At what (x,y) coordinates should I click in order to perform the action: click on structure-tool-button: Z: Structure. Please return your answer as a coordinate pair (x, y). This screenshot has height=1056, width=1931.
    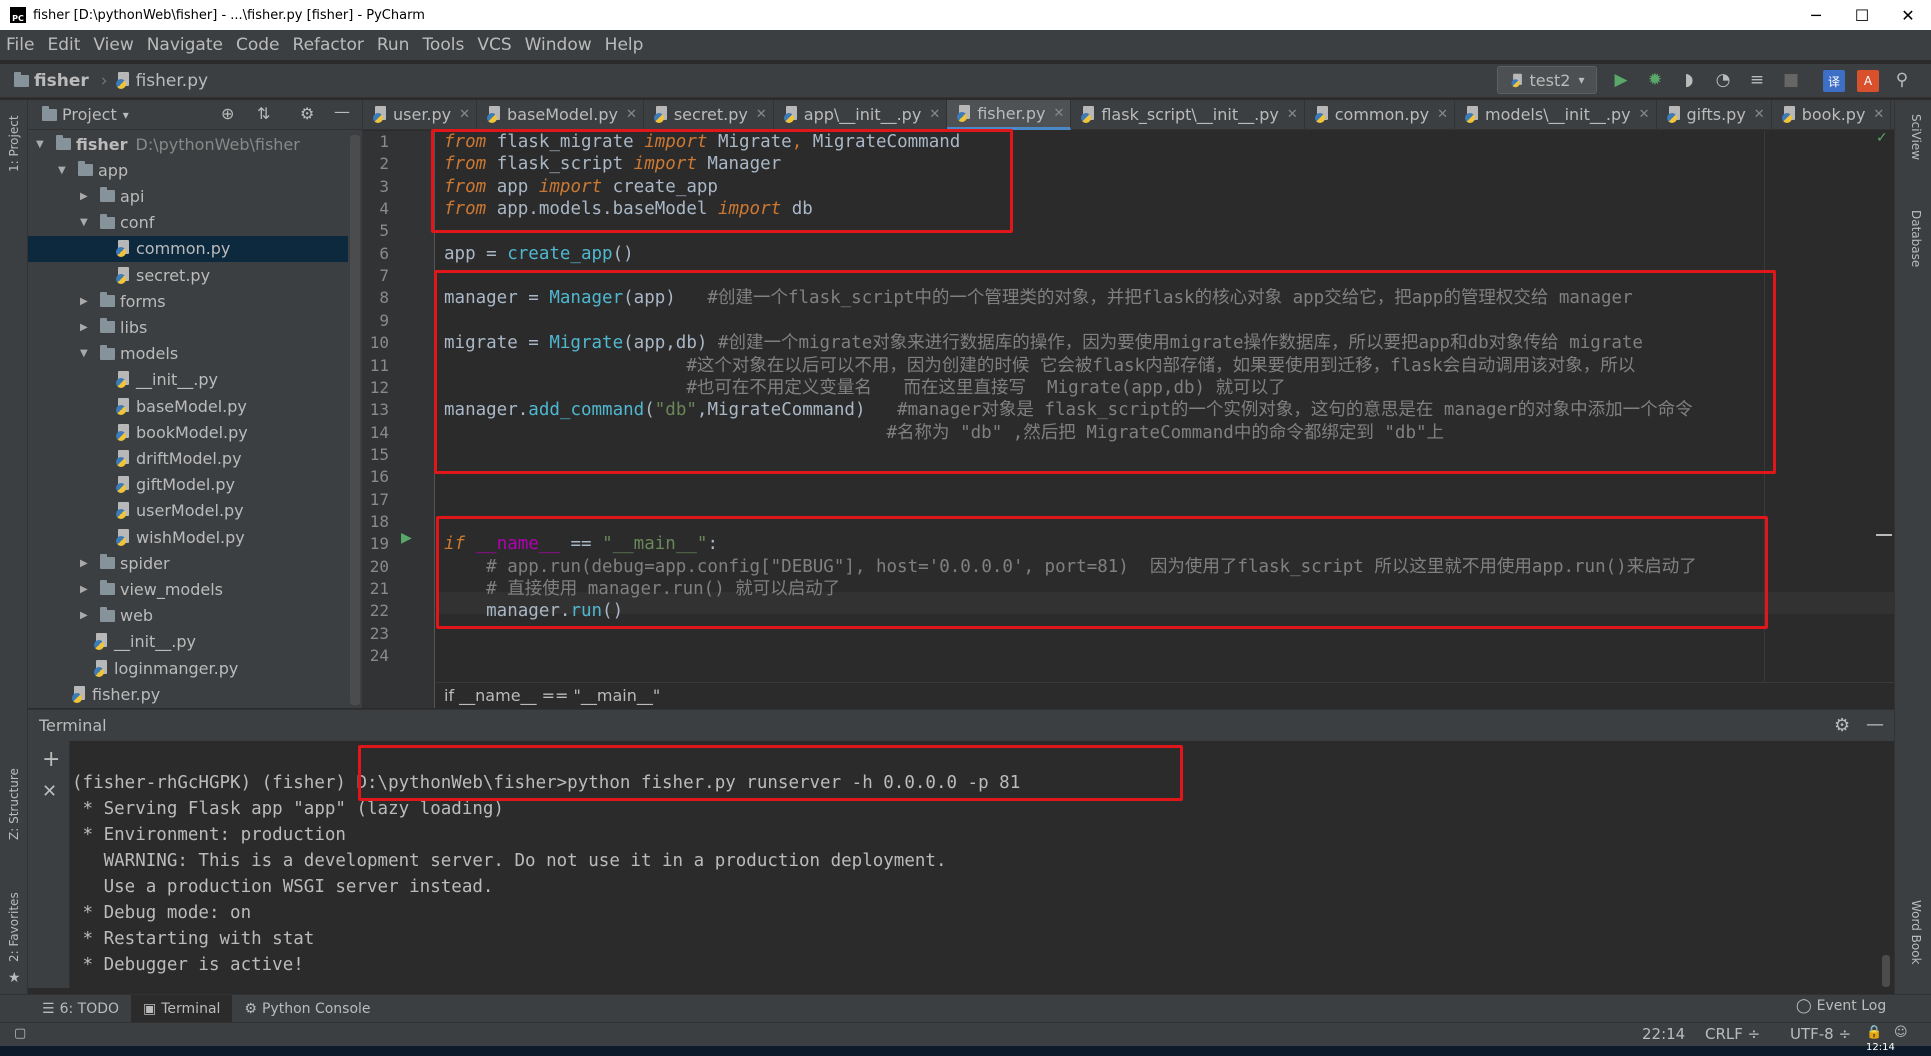
    Looking at the image, I should click on (14, 804).